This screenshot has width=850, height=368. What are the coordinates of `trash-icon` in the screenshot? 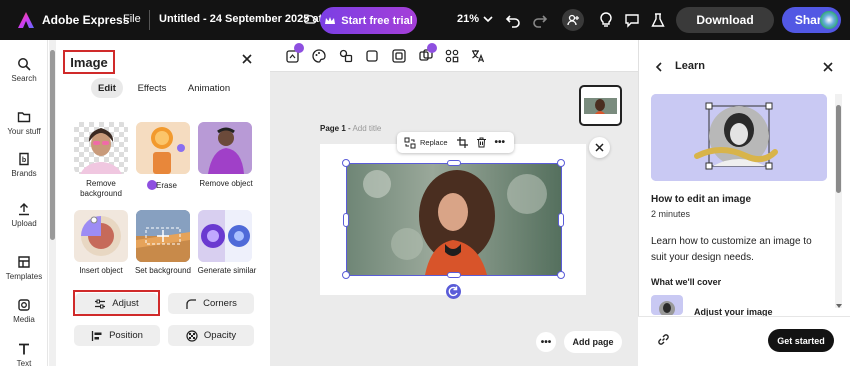 It's located at (481, 142).